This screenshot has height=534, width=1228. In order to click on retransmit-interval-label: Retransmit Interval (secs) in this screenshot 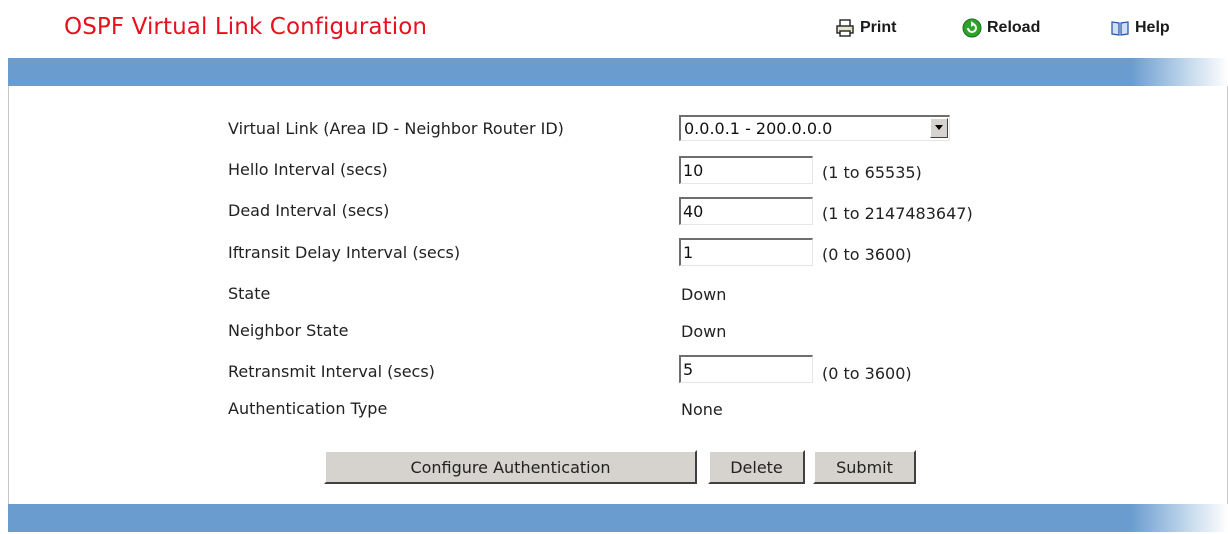, I will do `click(331, 371)`.